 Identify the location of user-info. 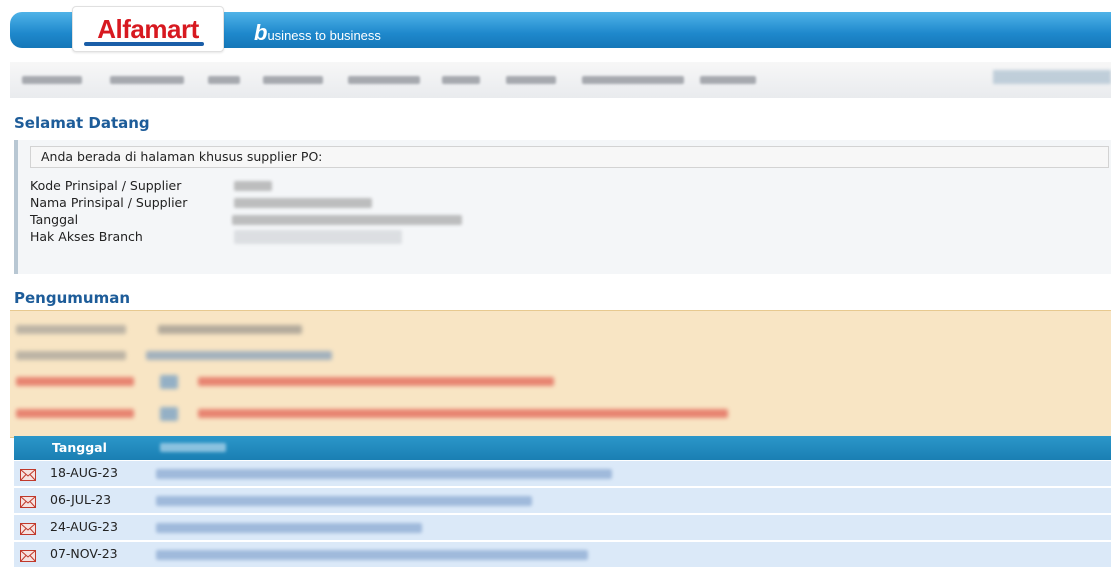
(1052, 77).